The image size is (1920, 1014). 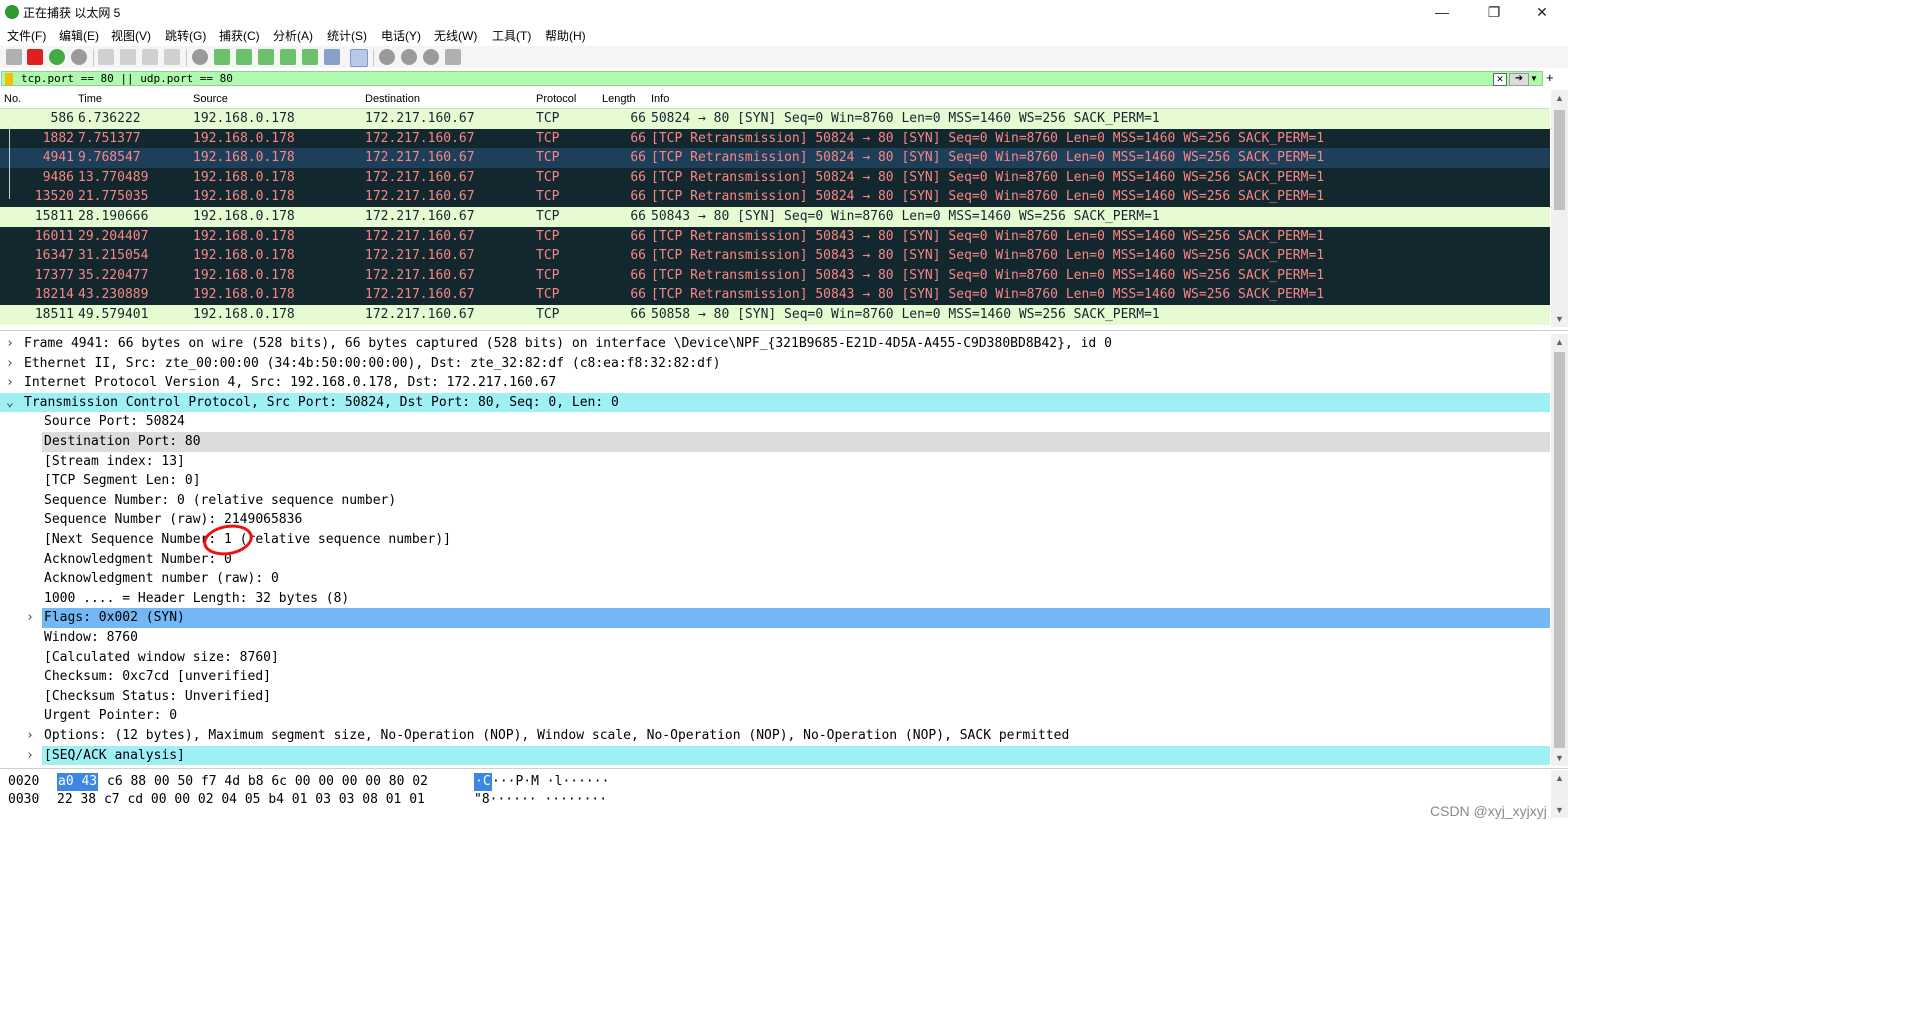 I want to click on column-time: Time, so click(x=90, y=99).